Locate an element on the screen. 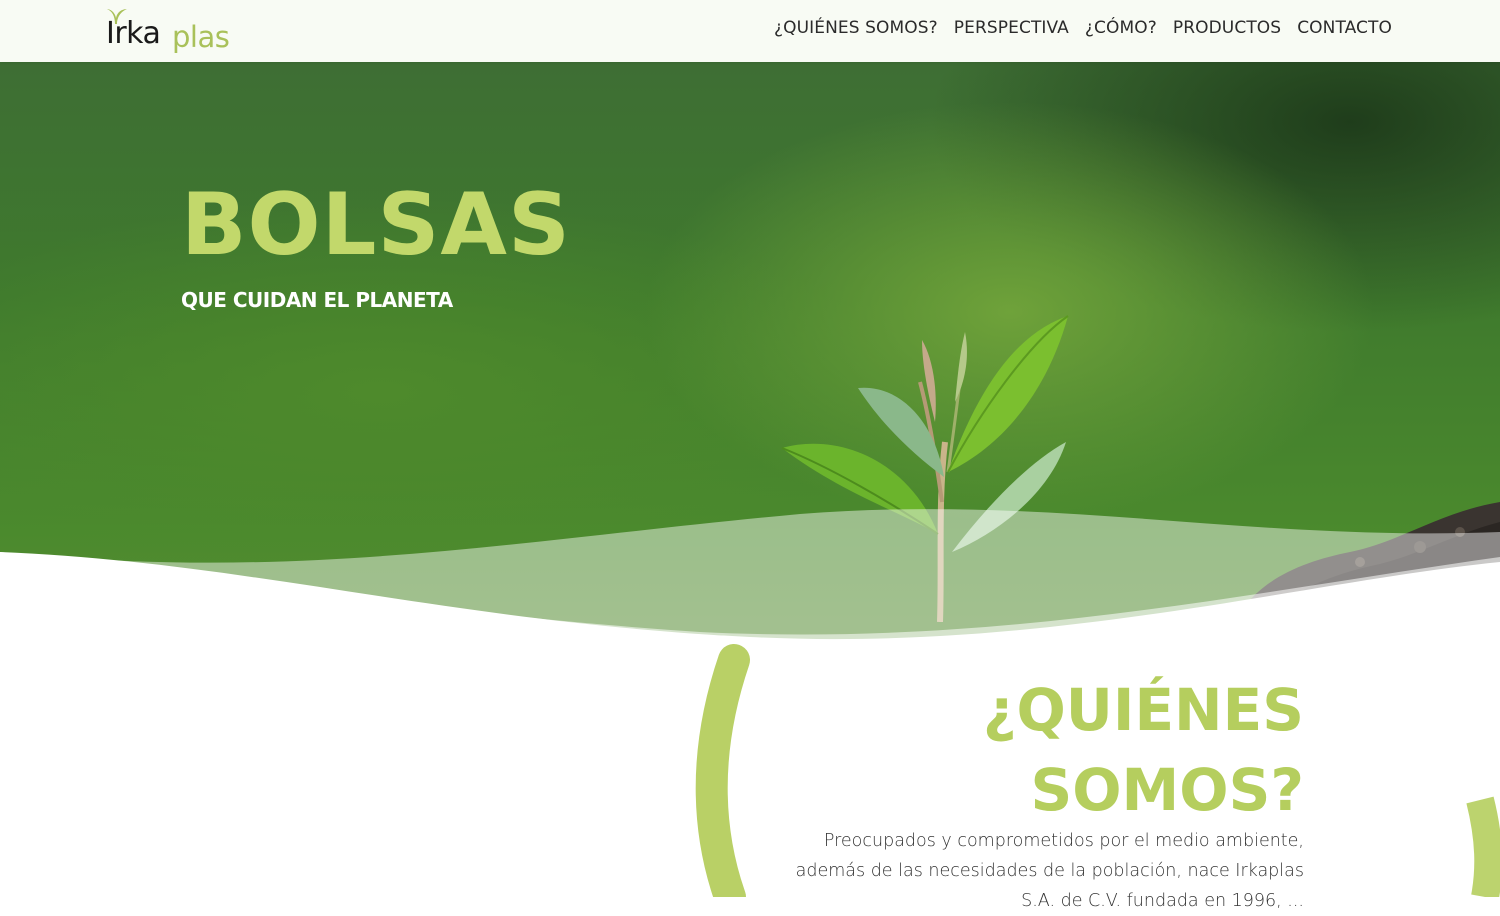  nav-contacto: CONTACTO is located at coordinates (1344, 28).